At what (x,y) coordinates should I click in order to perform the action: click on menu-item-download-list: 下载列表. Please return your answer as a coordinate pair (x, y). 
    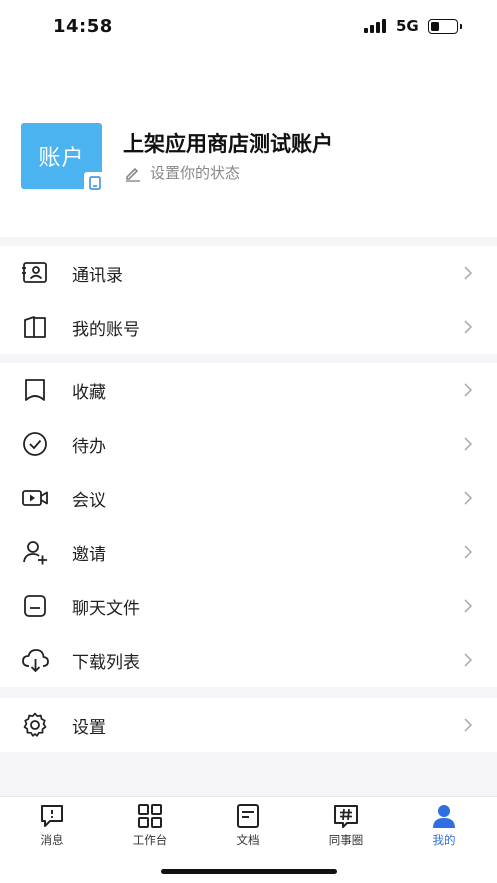
    Looking at the image, I should click on (248, 660).